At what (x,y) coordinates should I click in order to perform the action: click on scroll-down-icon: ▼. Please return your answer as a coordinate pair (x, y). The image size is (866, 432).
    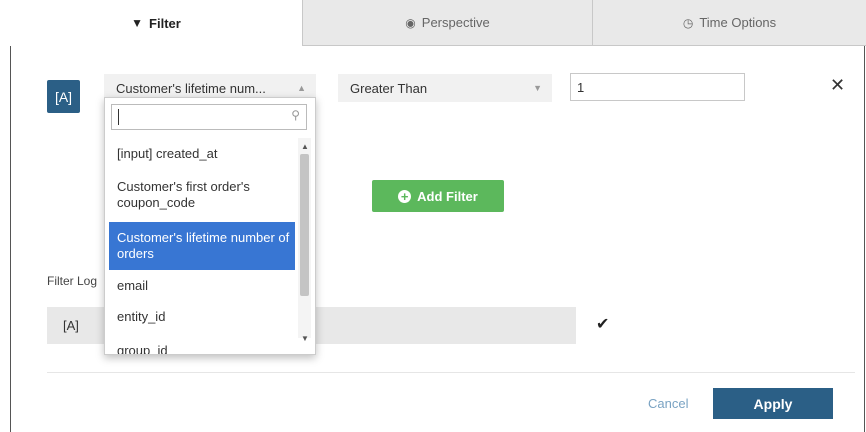
    Looking at the image, I should click on (305, 338).